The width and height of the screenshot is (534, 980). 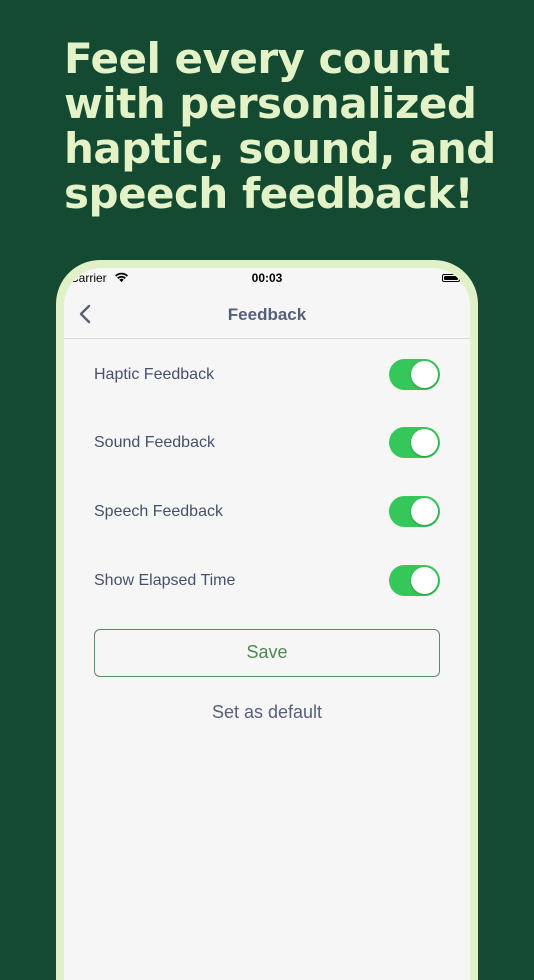 What do you see at coordinates (154, 374) in the screenshot?
I see `setting-label-haptic: Haptic Feedback` at bounding box center [154, 374].